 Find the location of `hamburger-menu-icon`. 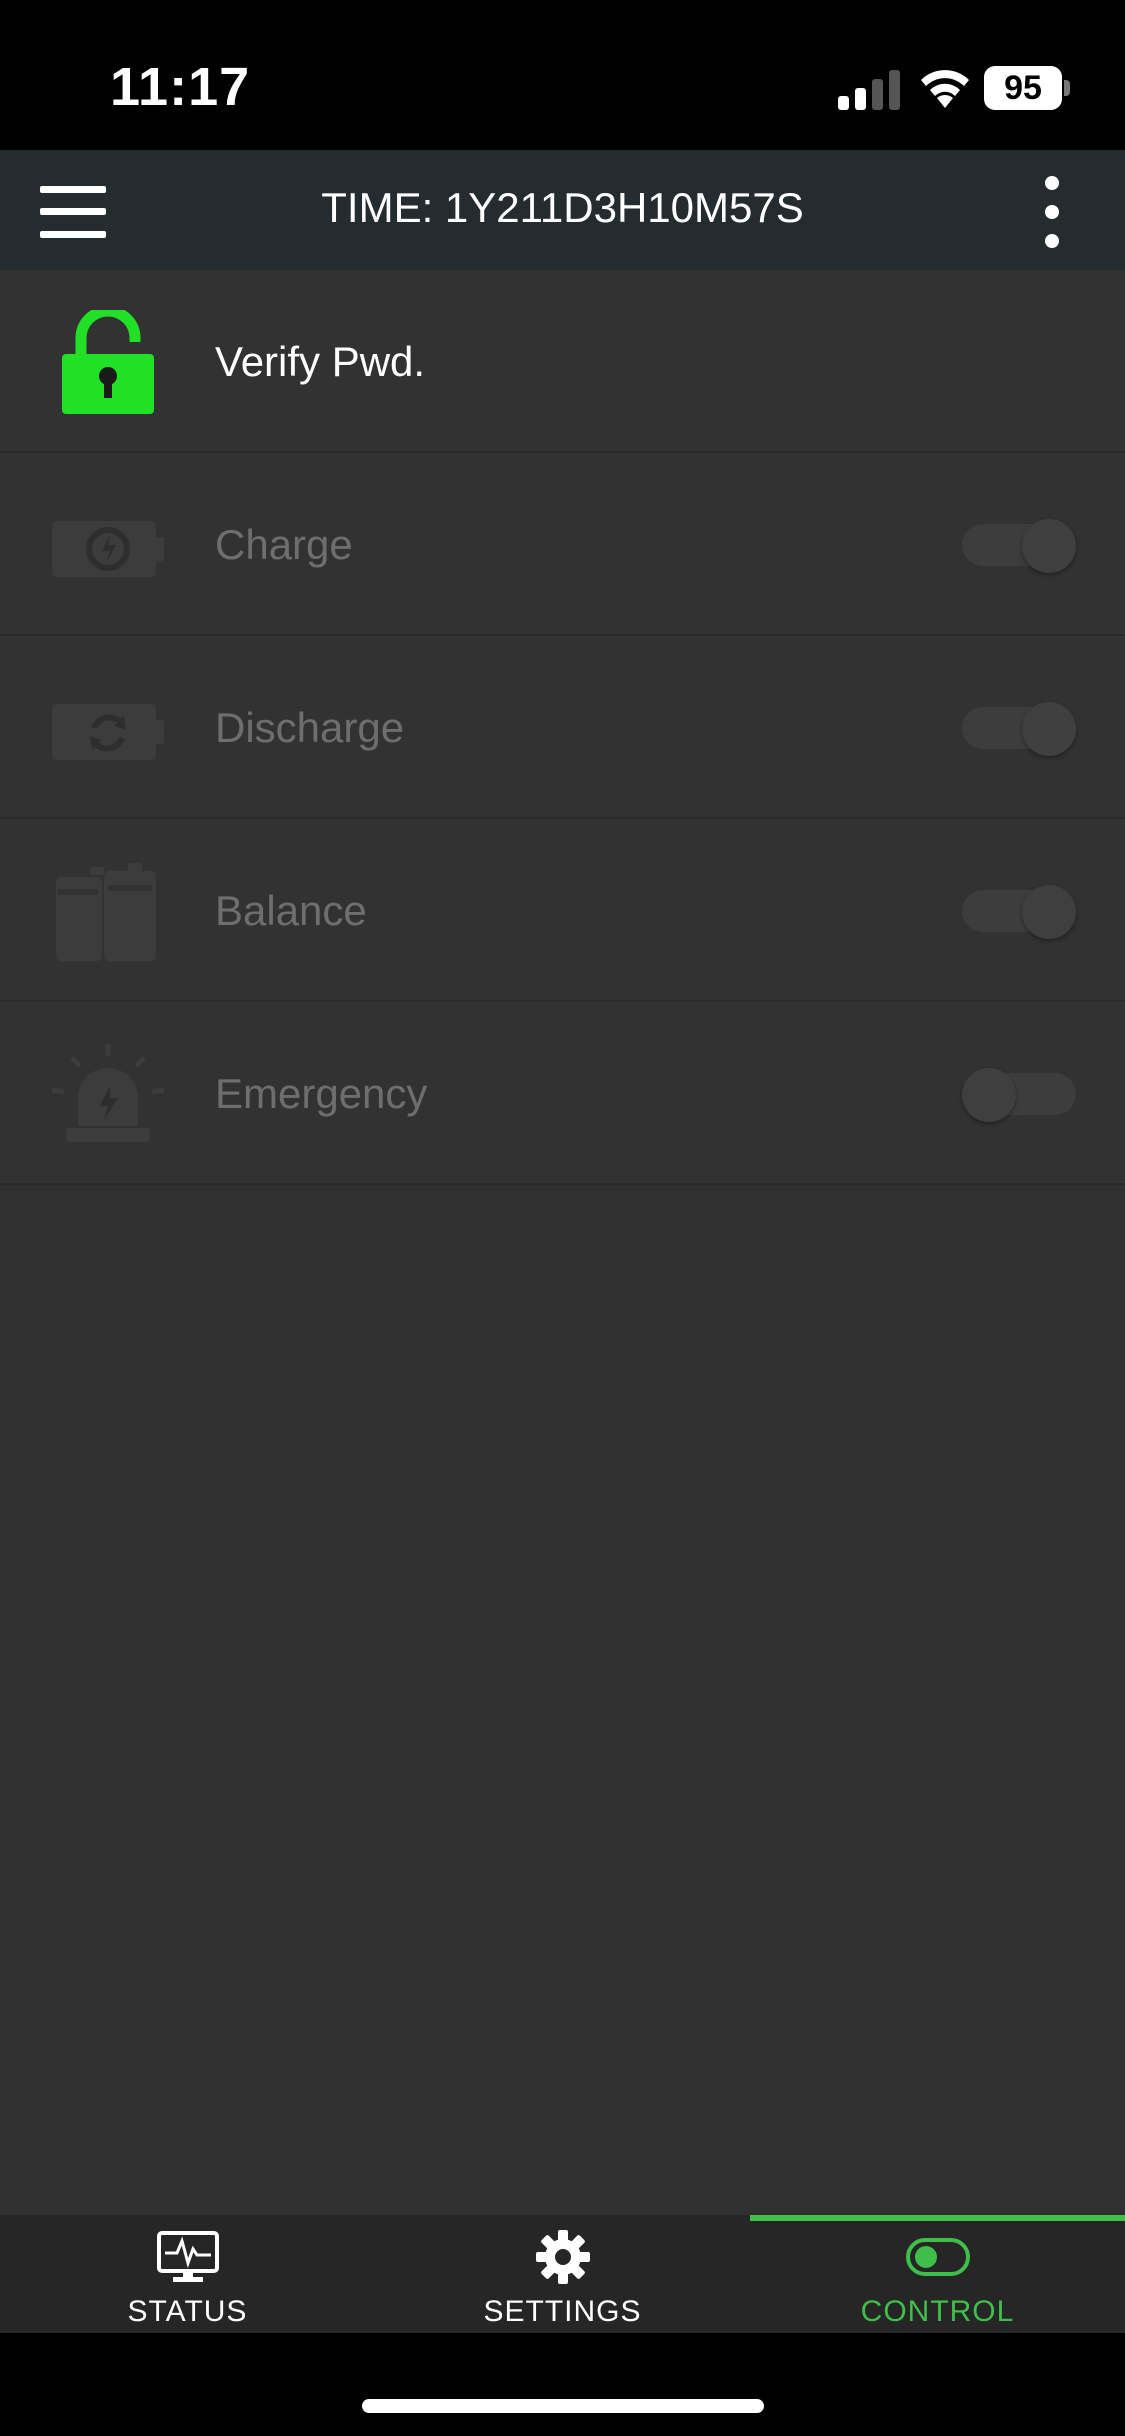

hamburger-menu-icon is located at coordinates (73, 212).